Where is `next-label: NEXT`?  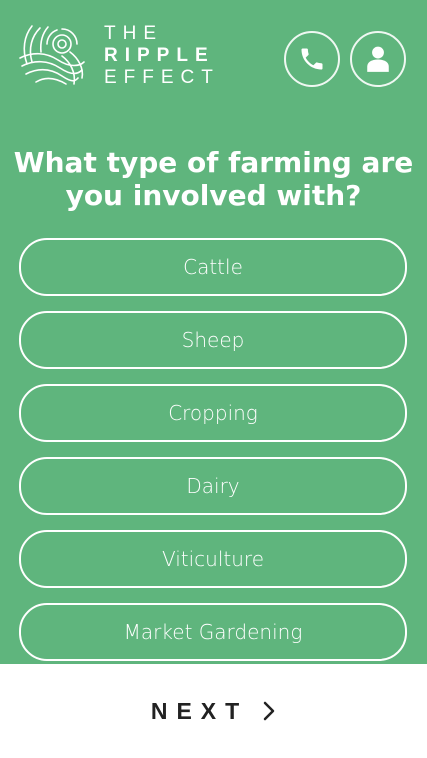 next-label: NEXT is located at coordinates (199, 710).